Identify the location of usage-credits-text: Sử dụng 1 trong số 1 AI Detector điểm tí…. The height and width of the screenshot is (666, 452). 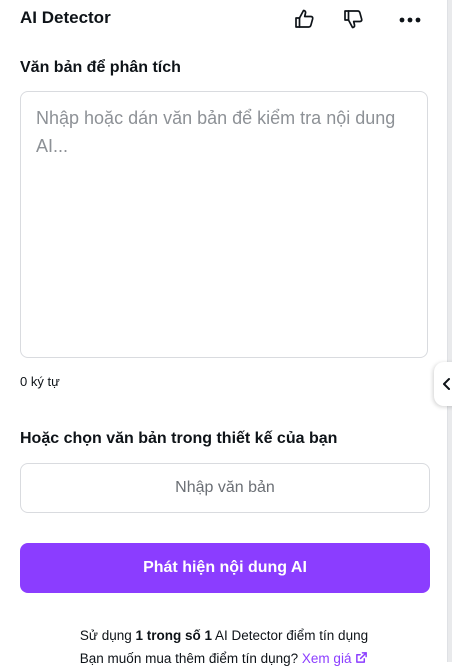
(224, 635).